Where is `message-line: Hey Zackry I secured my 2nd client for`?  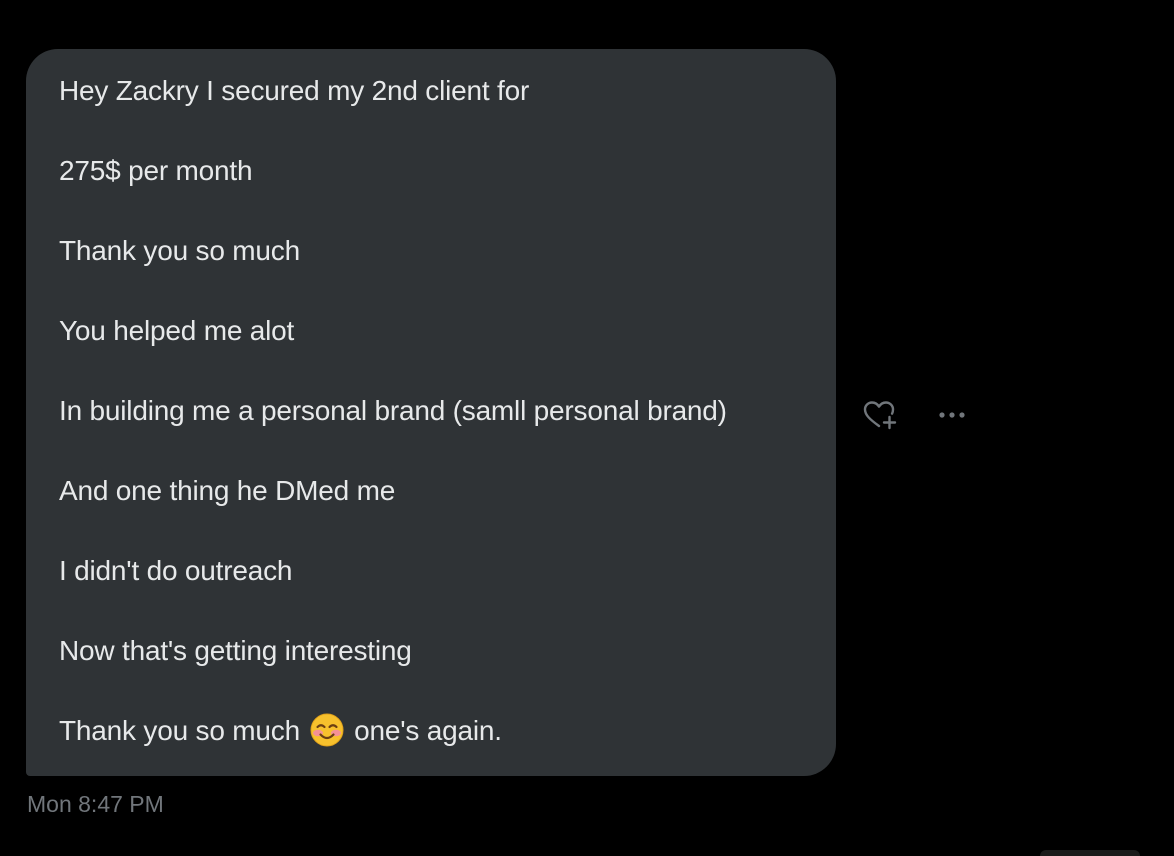 message-line: Hey Zackry I secured my 2nd client for is located at coordinates (294, 90).